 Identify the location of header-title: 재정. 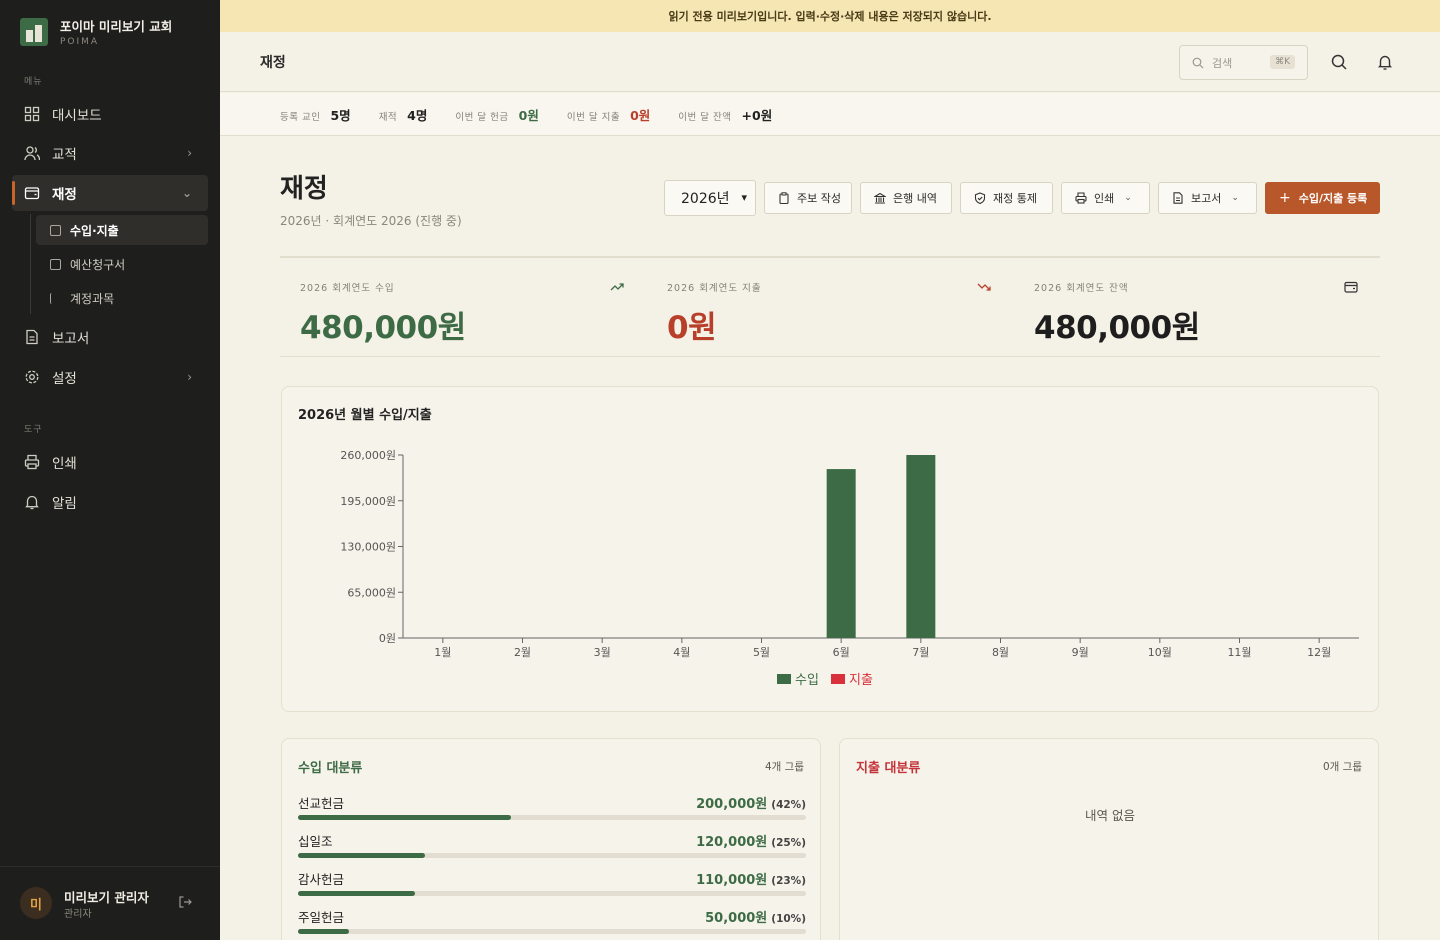
(273, 63).